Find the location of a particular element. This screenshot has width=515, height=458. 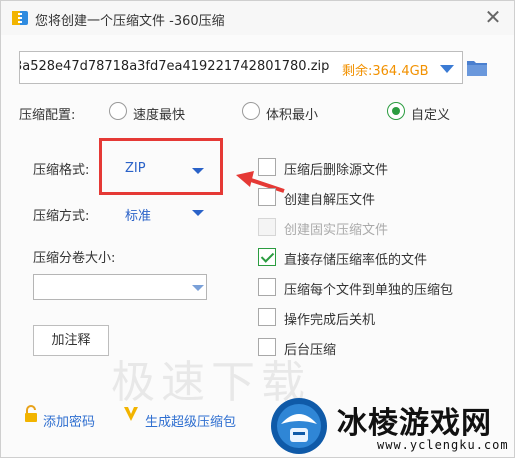

split-size-select is located at coordinates (120, 287).